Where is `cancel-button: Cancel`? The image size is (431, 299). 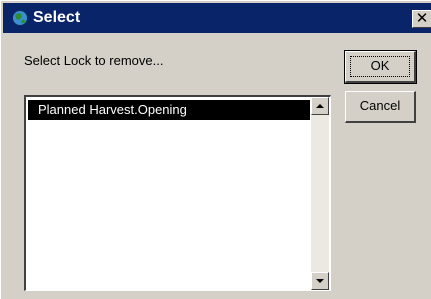 cancel-button: Cancel is located at coordinates (380, 107).